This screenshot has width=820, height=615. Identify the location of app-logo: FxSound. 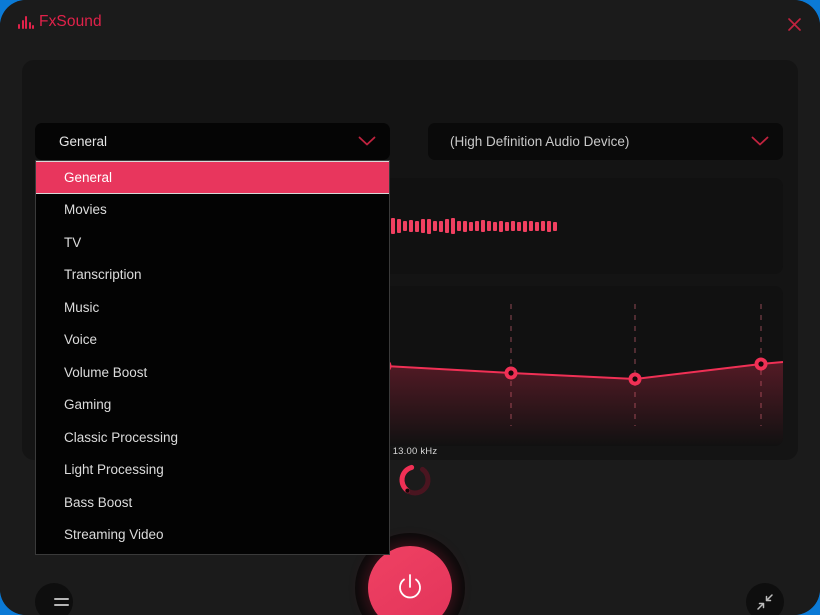
(60, 22).